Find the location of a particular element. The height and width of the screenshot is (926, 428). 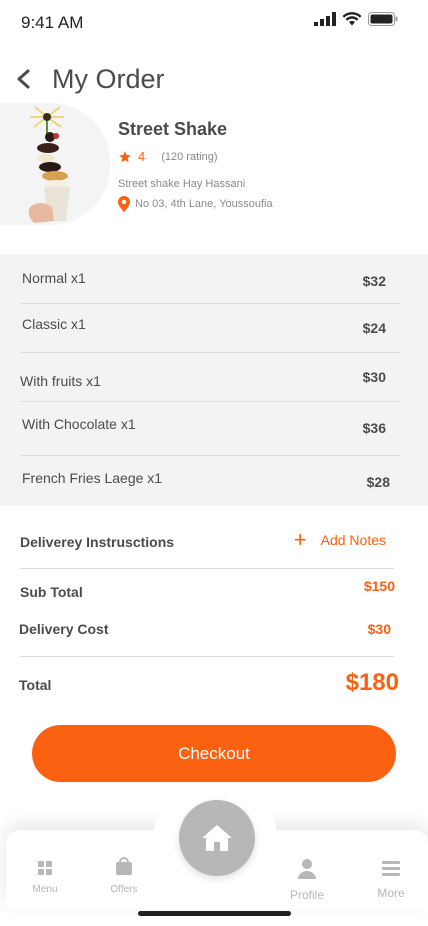

tab-offers-label: Offers is located at coordinates (124, 889).